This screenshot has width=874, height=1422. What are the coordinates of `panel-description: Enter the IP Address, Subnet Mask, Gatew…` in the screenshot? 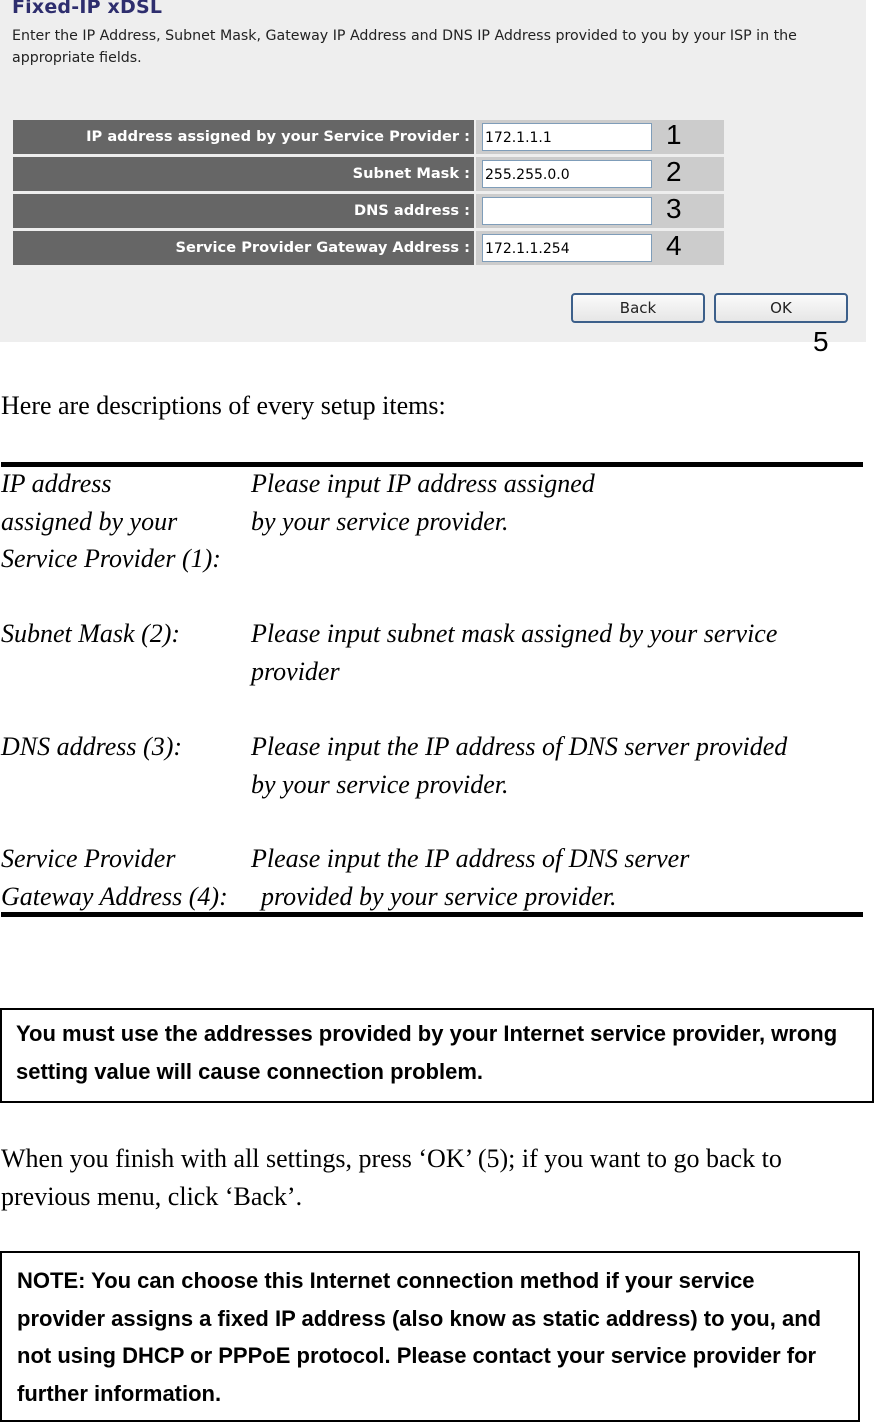 It's located at (404, 47).